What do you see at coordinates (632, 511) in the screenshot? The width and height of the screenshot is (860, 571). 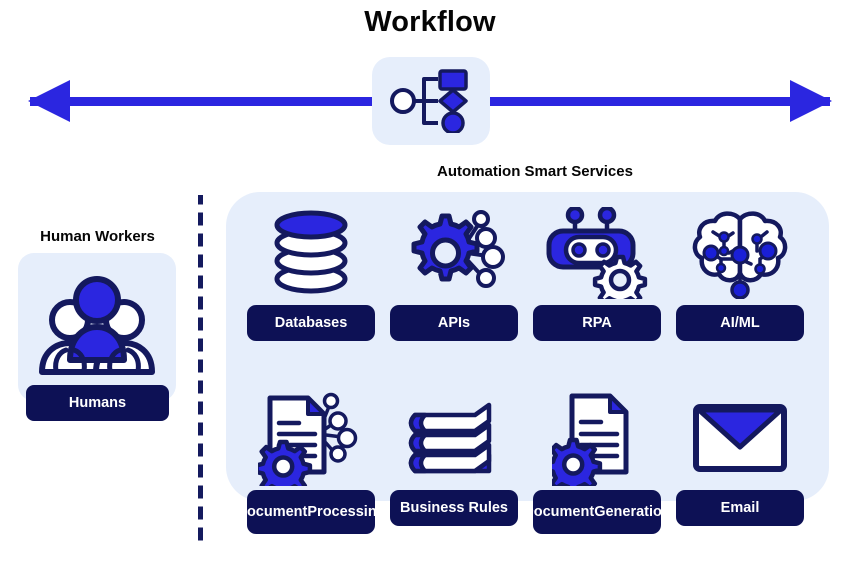 I see `service-label-line2: Generation` at bounding box center [632, 511].